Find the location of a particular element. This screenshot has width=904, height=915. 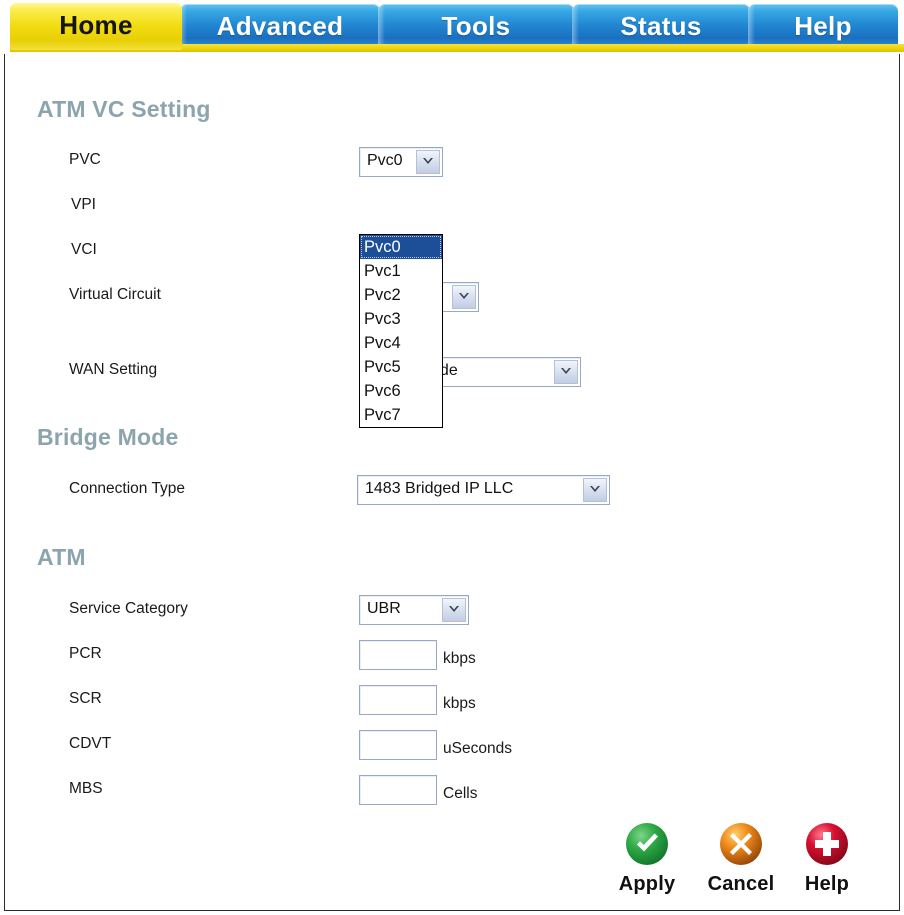

pvc-select: Pvc0 is located at coordinates (401, 162).